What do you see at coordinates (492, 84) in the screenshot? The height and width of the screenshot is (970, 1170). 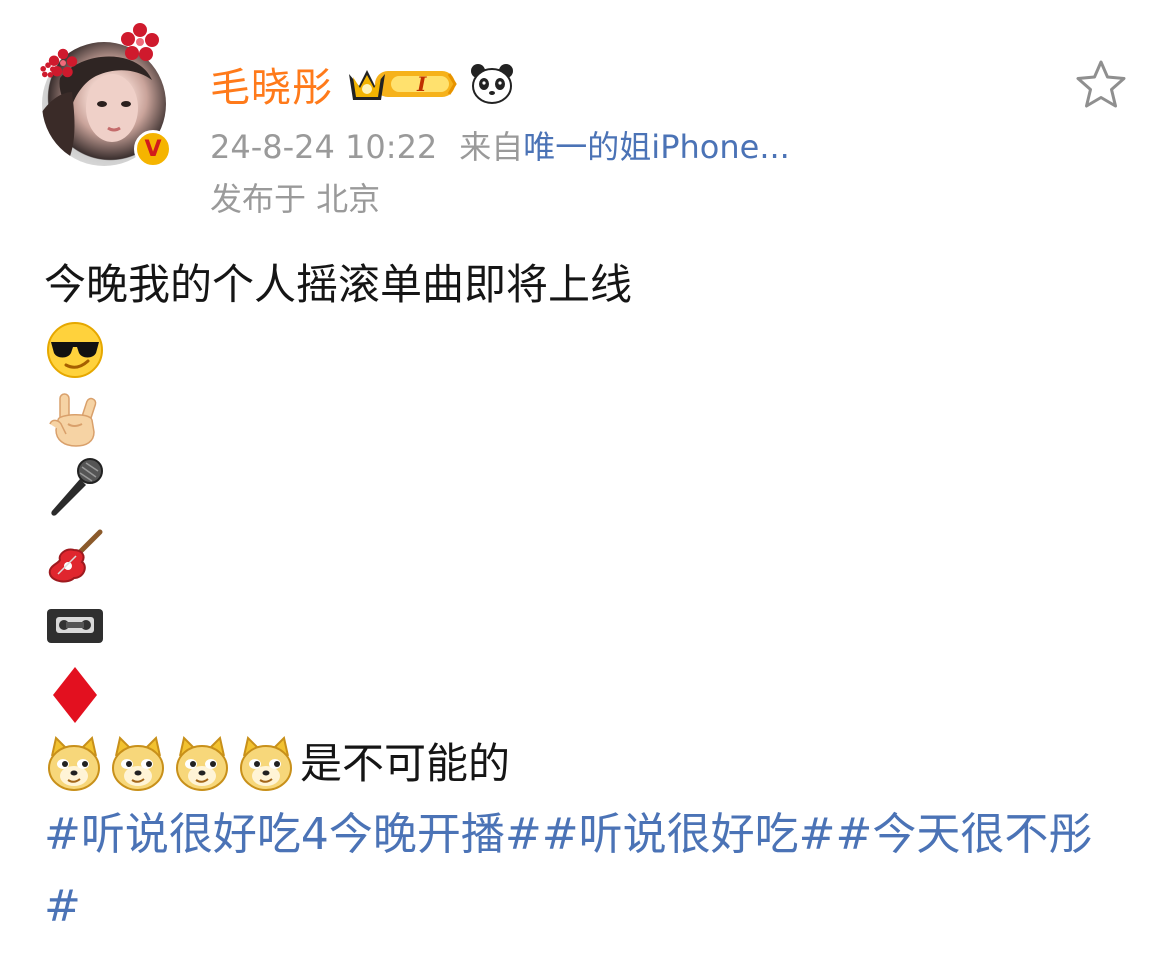 I see `panda-icon` at bounding box center [492, 84].